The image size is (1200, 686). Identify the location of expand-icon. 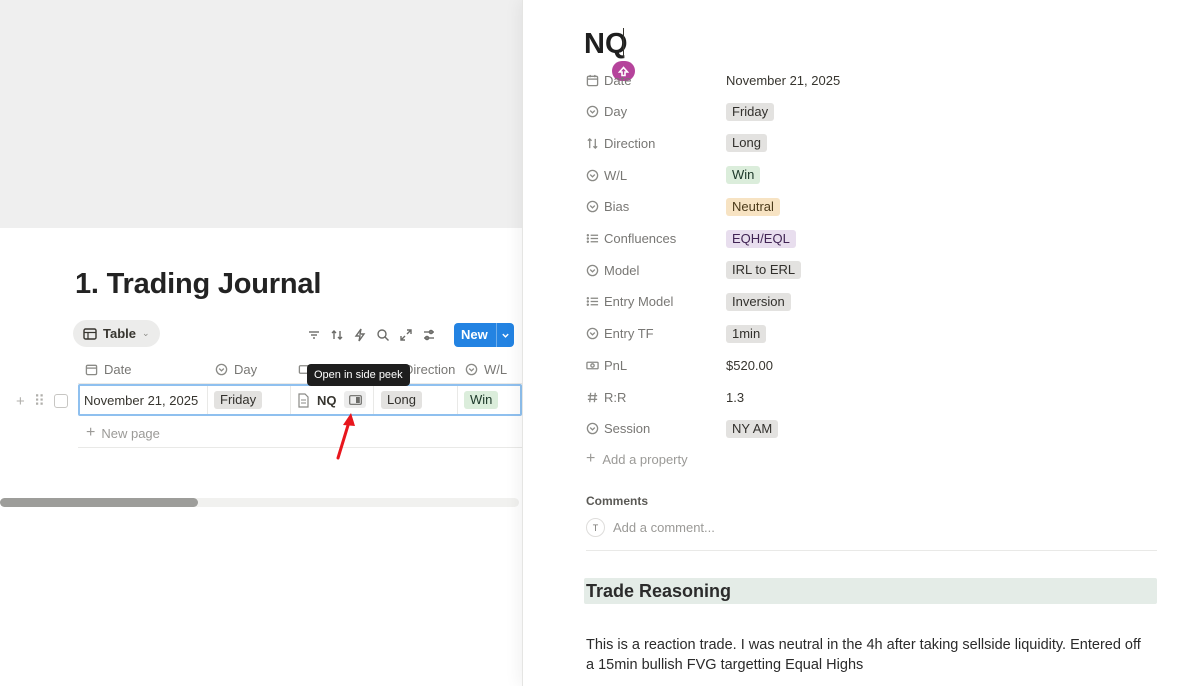
(406, 335).